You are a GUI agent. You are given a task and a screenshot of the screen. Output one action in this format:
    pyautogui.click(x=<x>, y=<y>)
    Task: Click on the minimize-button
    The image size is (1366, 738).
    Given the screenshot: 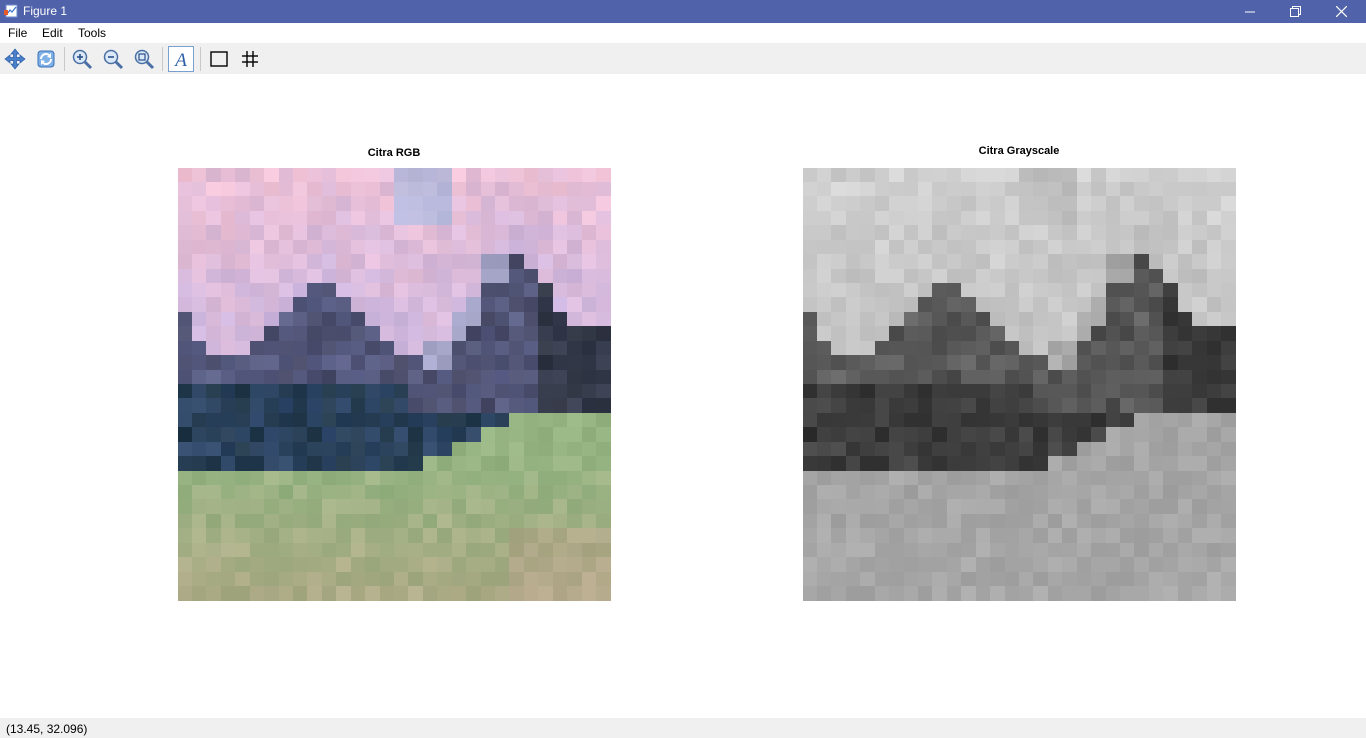 What is the action you would take?
    pyautogui.click(x=1250, y=11)
    